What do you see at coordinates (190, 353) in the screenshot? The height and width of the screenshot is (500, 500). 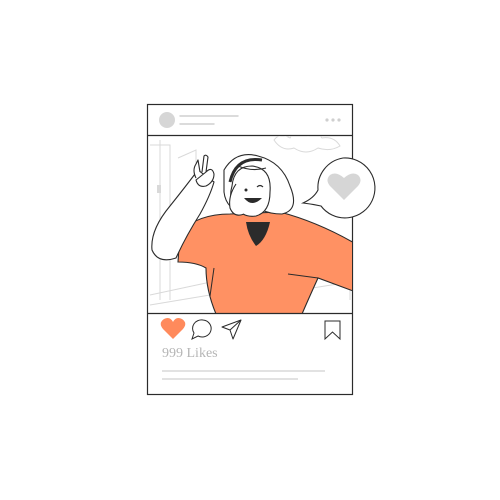 I see `likes-count: 999 Likes` at bounding box center [190, 353].